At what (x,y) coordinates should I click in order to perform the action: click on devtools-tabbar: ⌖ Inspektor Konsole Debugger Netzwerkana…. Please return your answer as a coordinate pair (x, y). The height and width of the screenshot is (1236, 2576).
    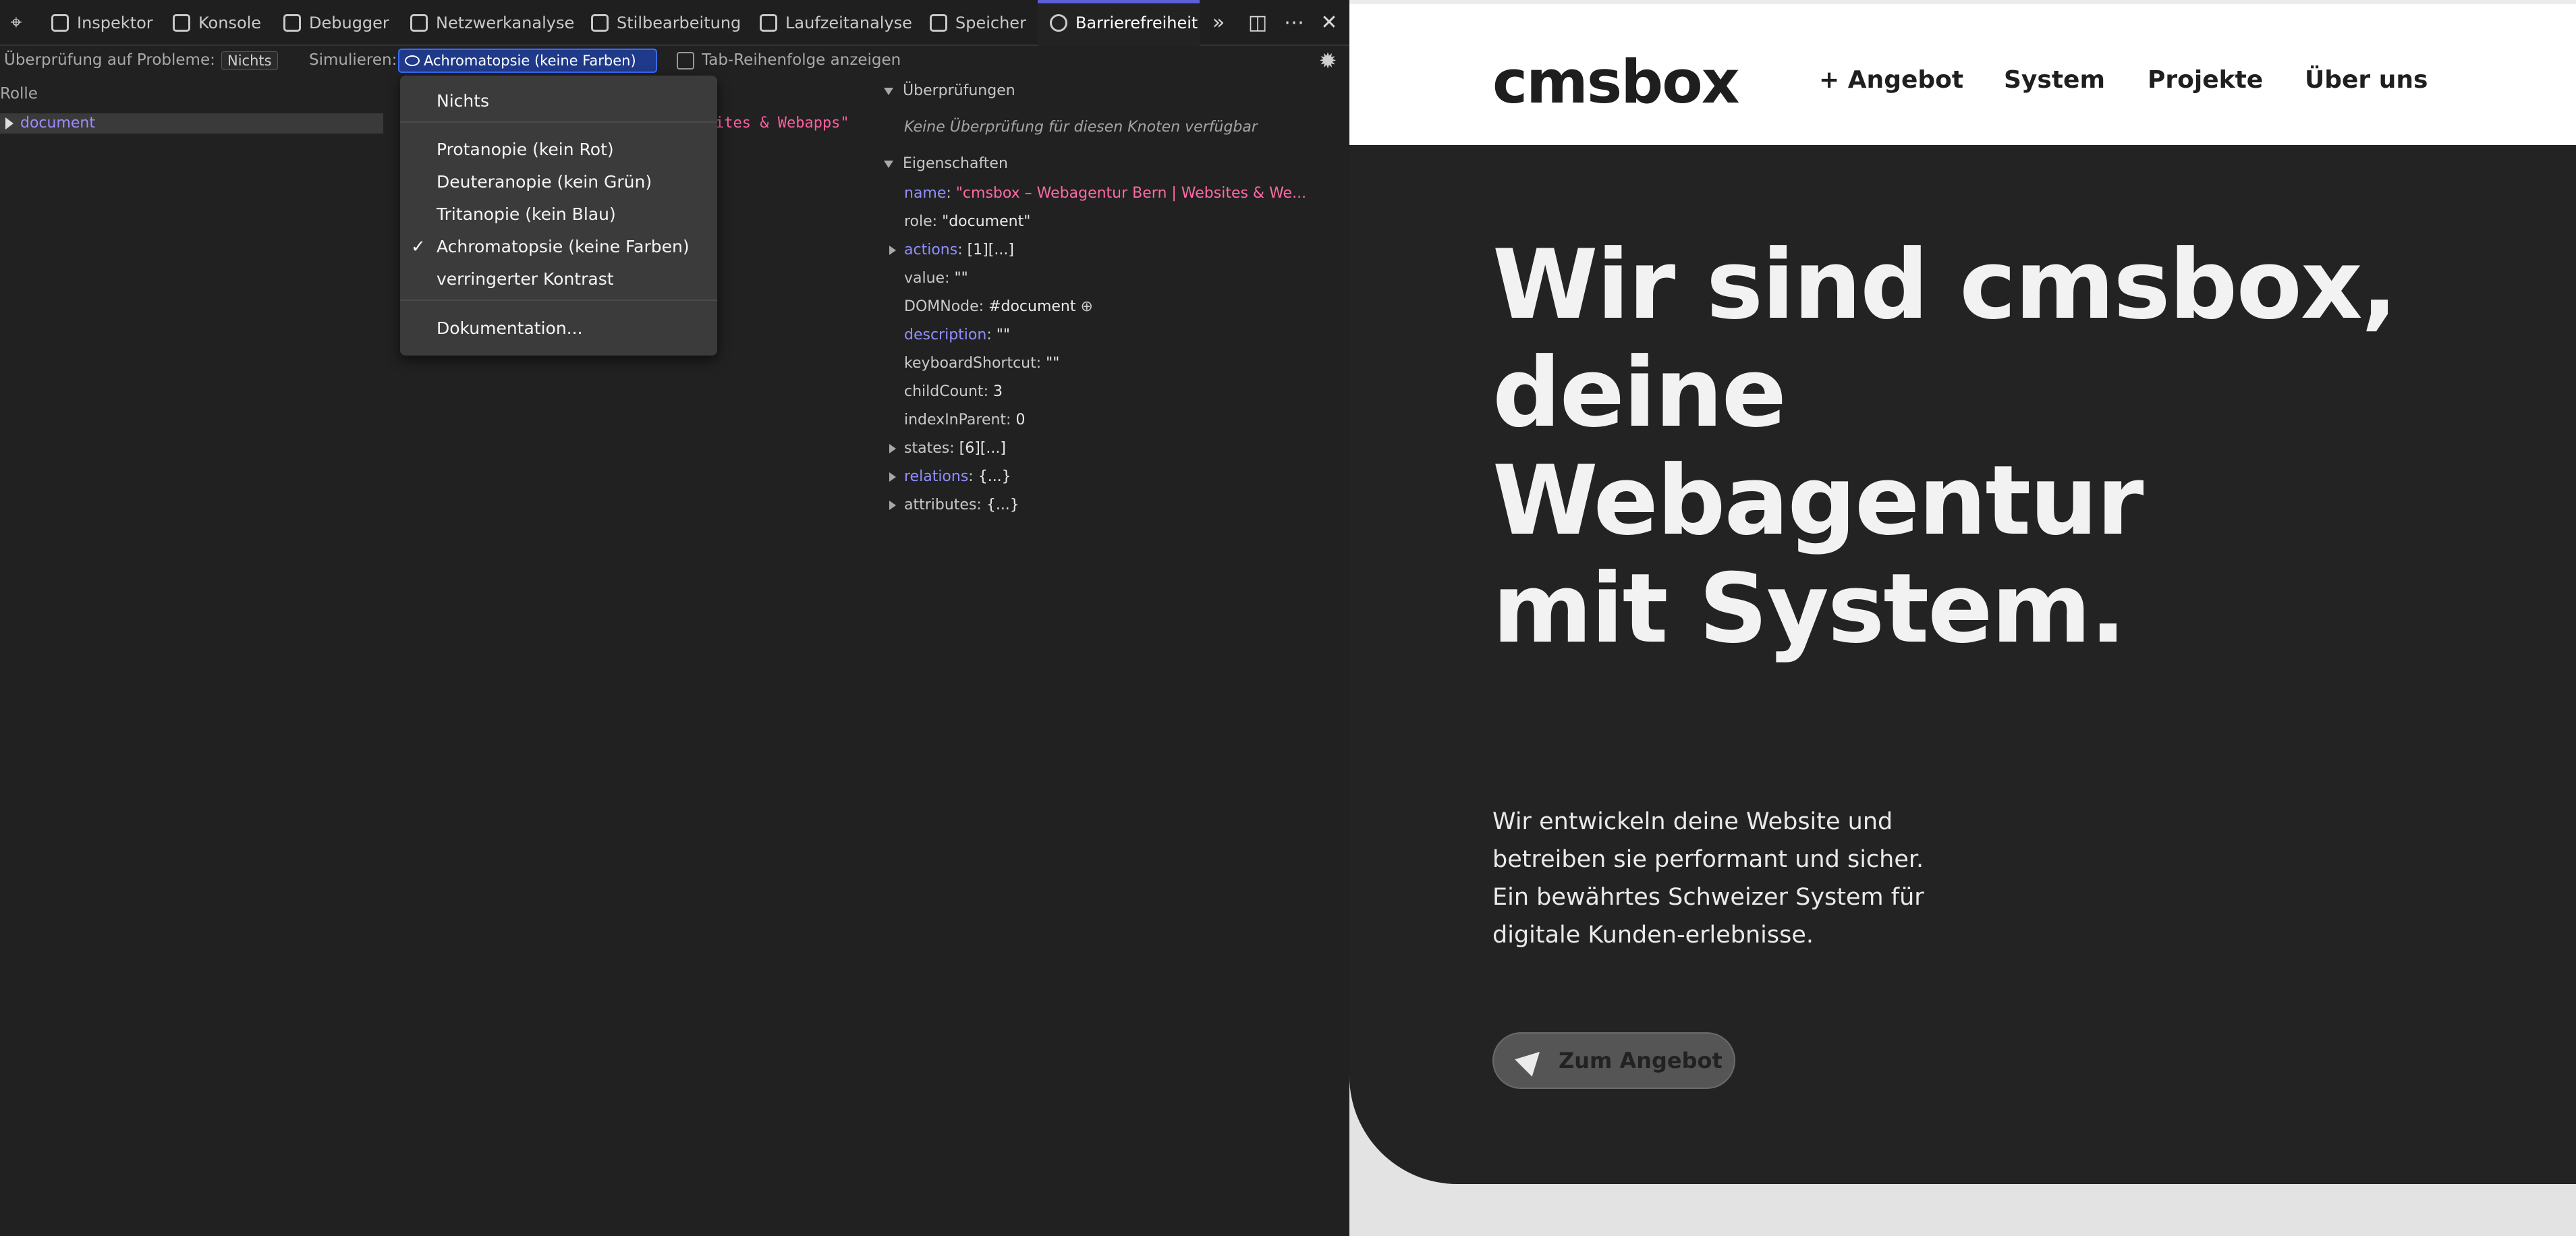
    Looking at the image, I should click on (674, 23).